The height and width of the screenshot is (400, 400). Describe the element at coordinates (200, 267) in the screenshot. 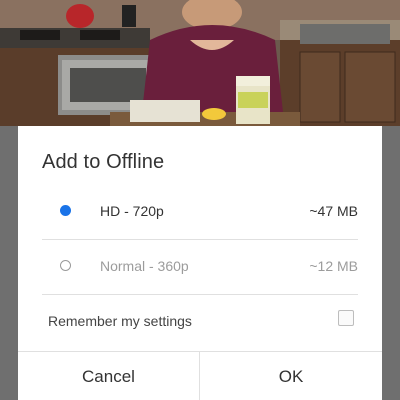

I see `quality-option-normal: Normal - 360p ~12 MB` at that location.